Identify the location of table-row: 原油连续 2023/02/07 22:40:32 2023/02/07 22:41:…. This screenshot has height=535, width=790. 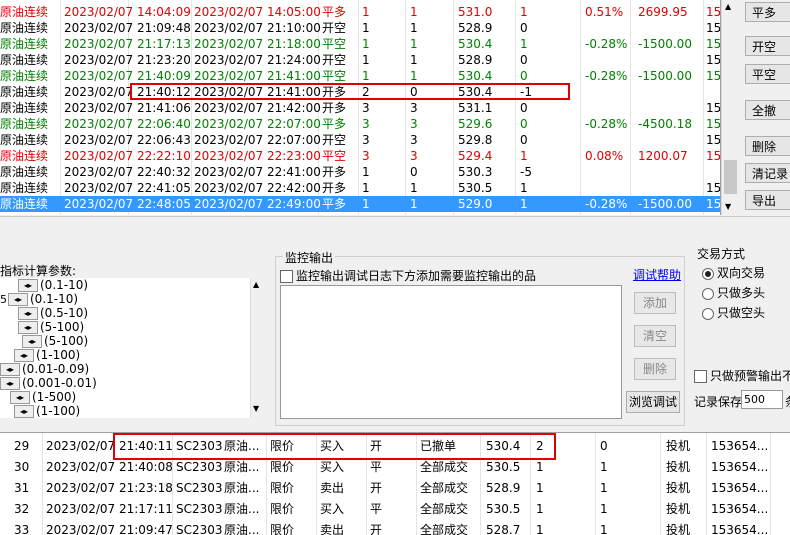
(360, 172).